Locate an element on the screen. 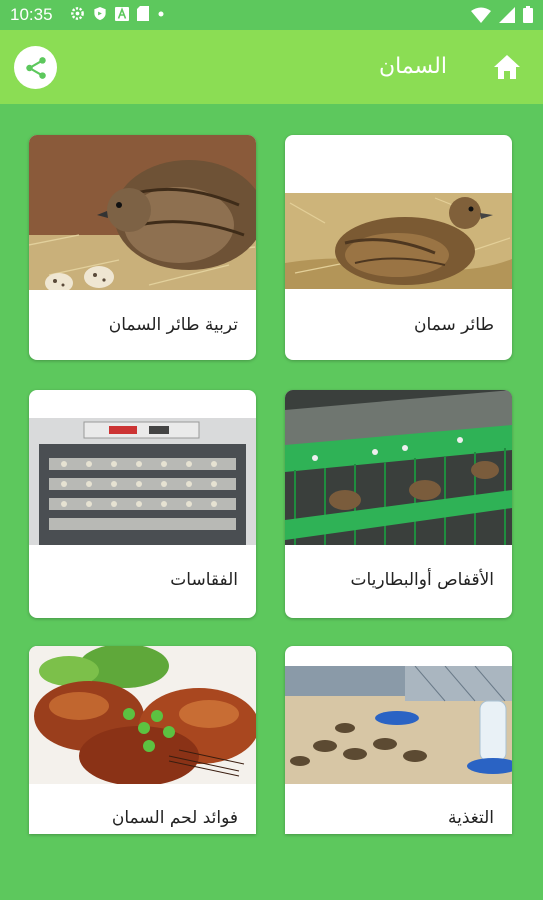  card-quail-breeding: تربية طائر السمان is located at coordinates (142, 247).